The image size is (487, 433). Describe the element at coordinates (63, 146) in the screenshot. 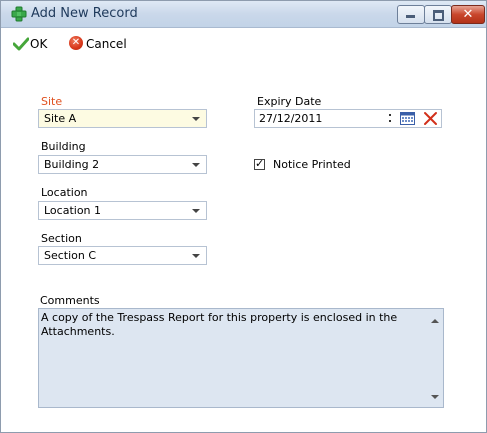

I see `building-label: Building` at that location.